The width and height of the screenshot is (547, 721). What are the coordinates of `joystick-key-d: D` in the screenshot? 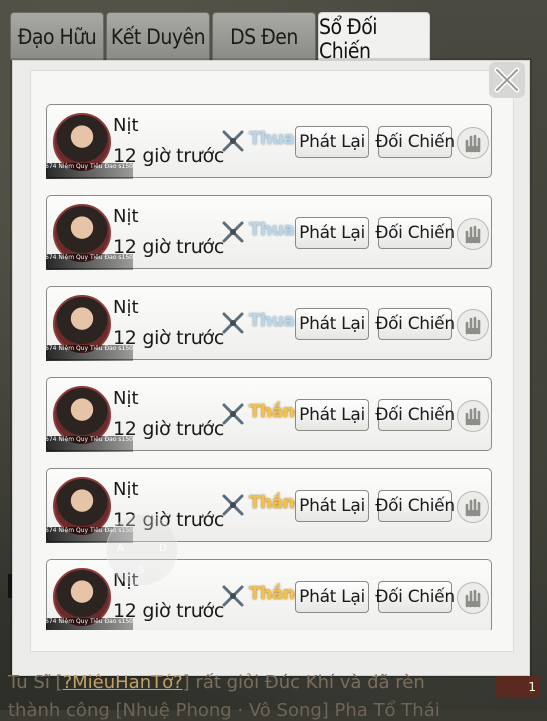 It's located at (163, 548).